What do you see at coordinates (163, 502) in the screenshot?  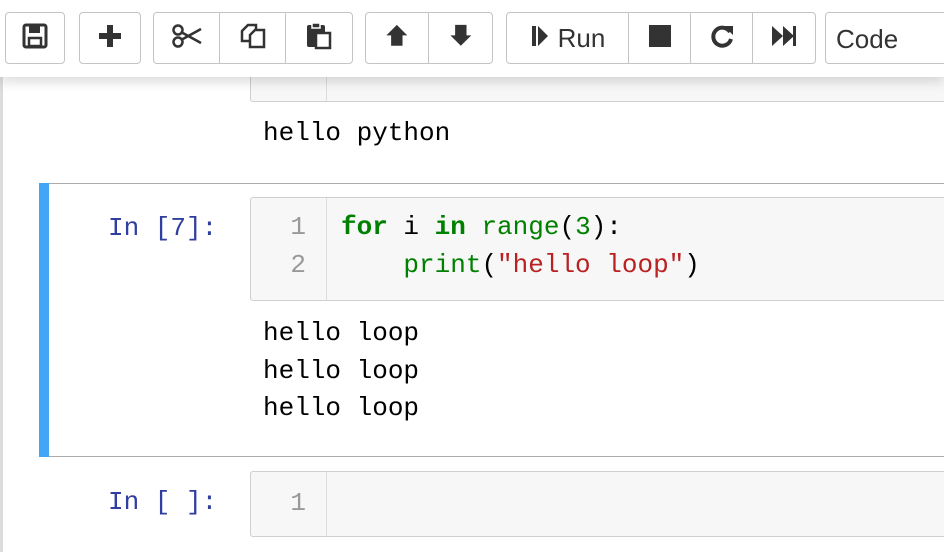 I see `input-prompt: In [ ]:` at bounding box center [163, 502].